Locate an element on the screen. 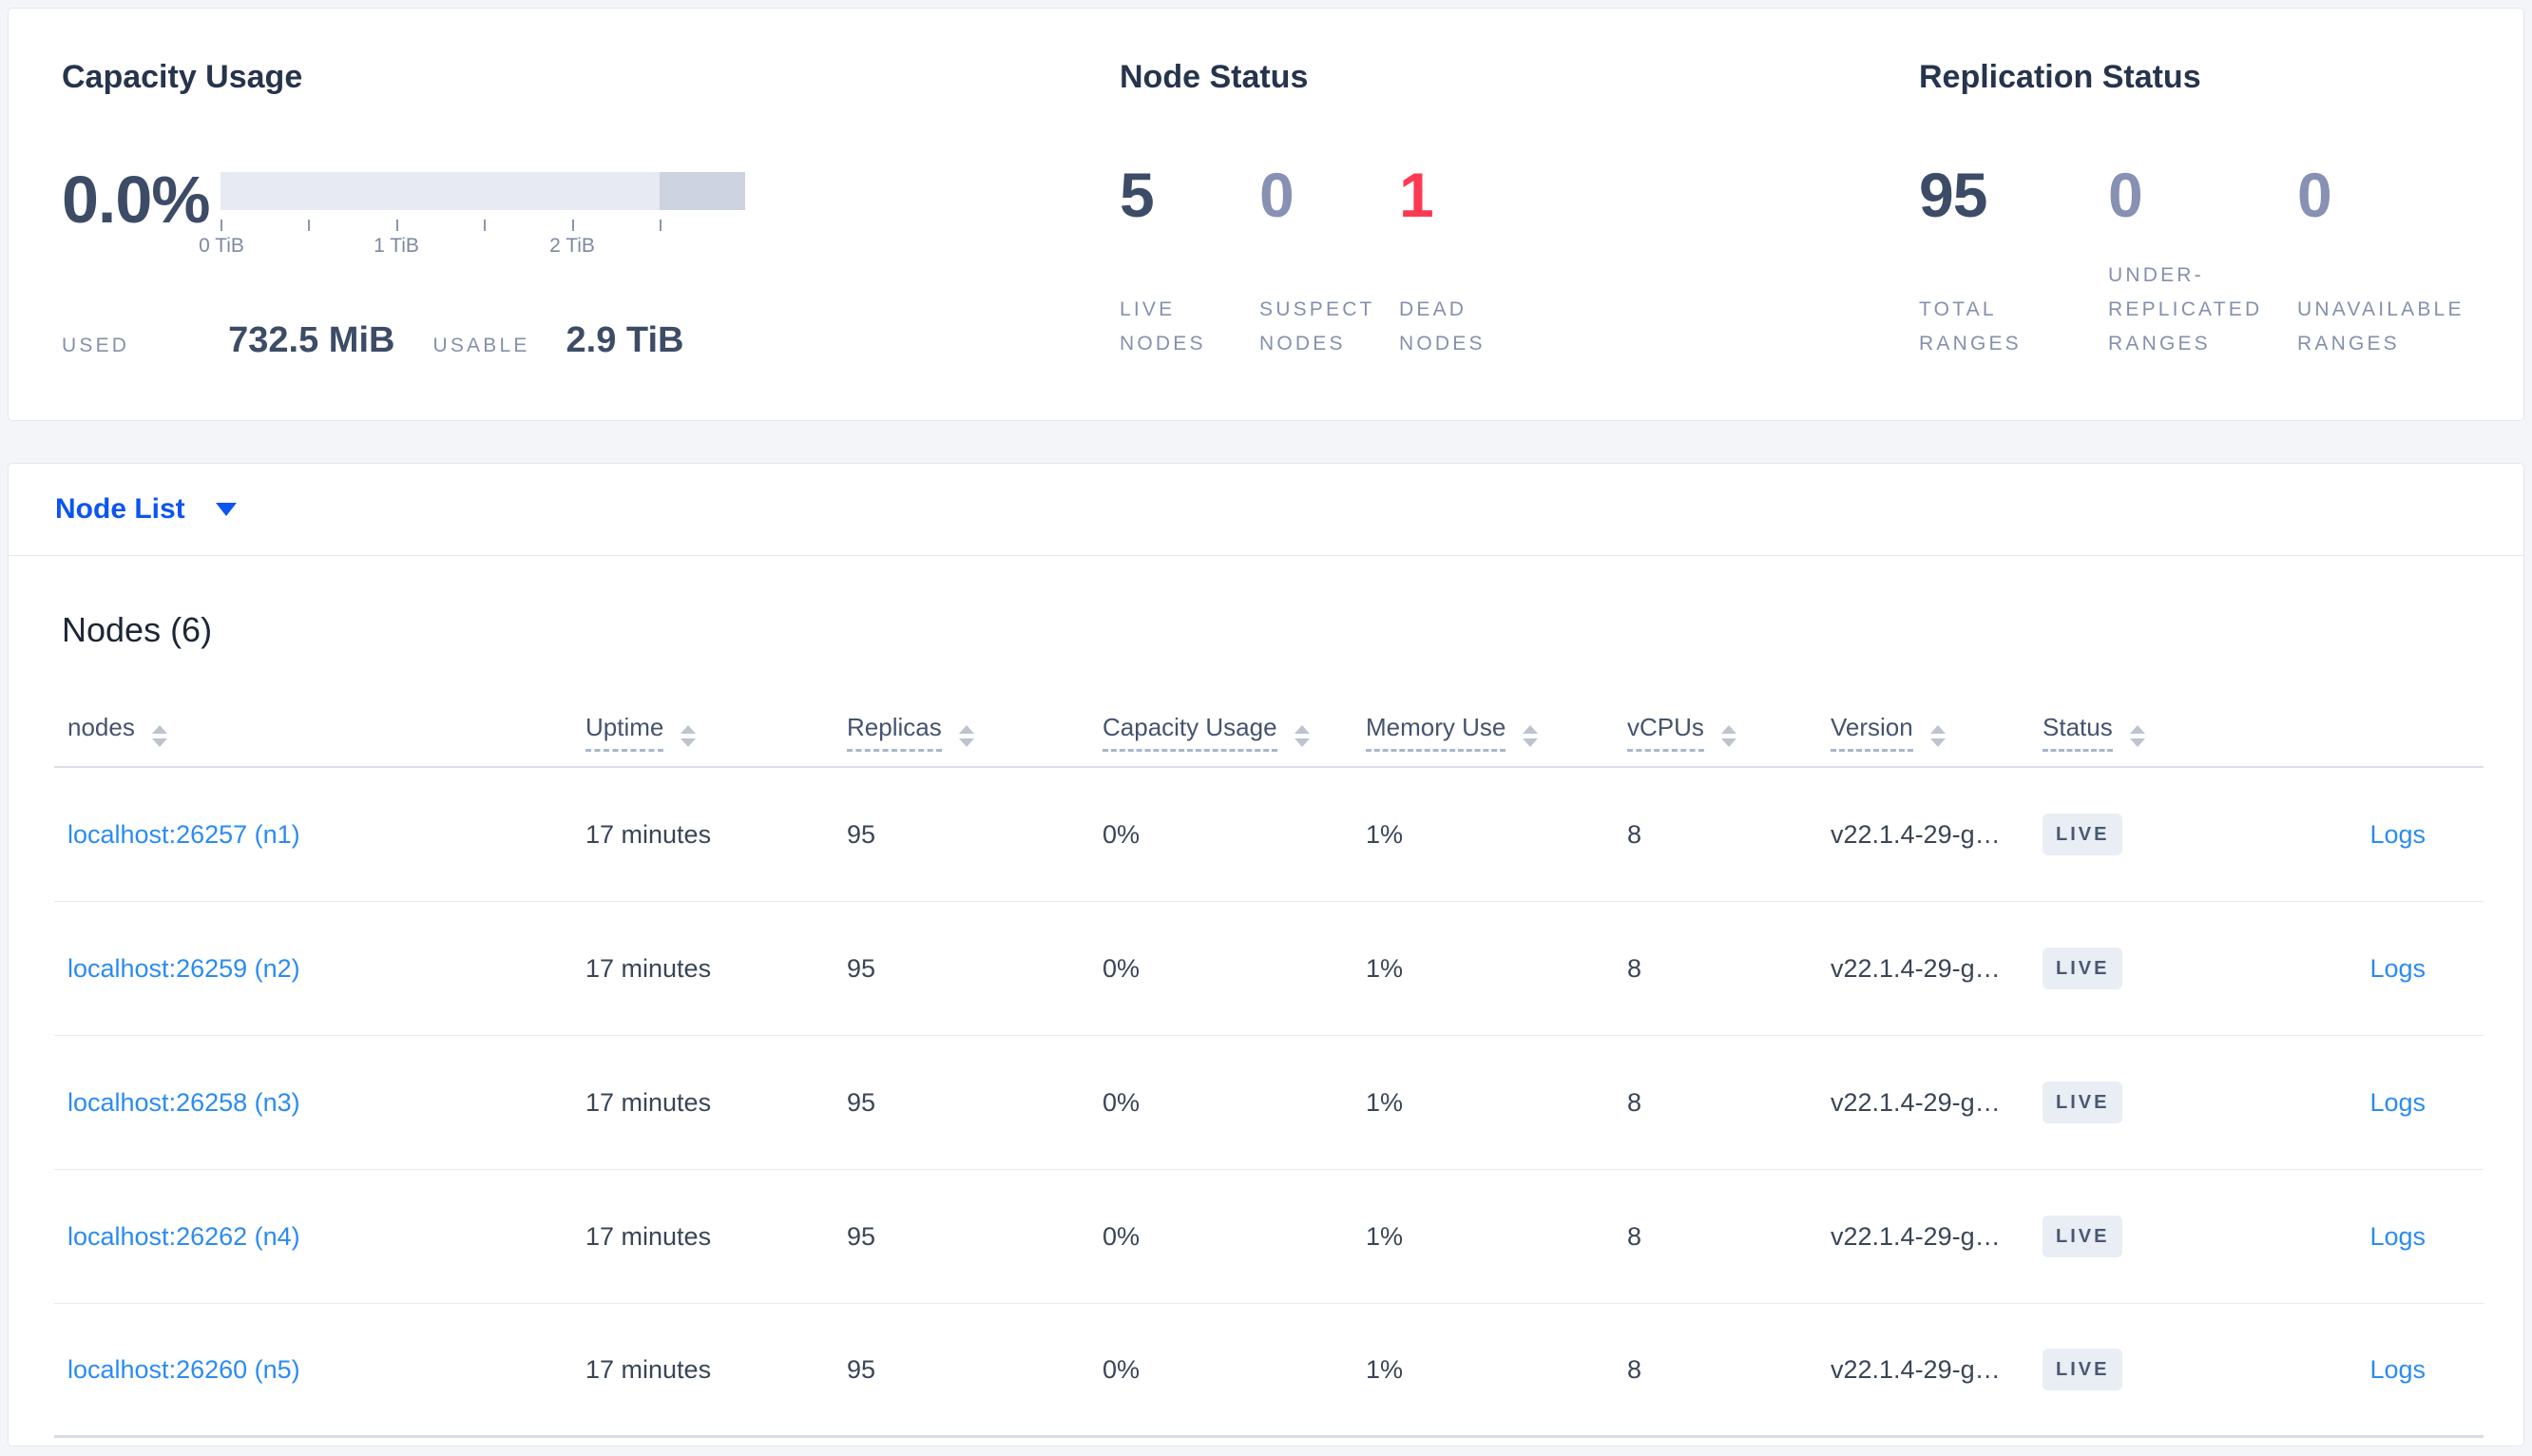  total-ranges-label: TOTAL RANGES is located at coordinates (1970, 326).